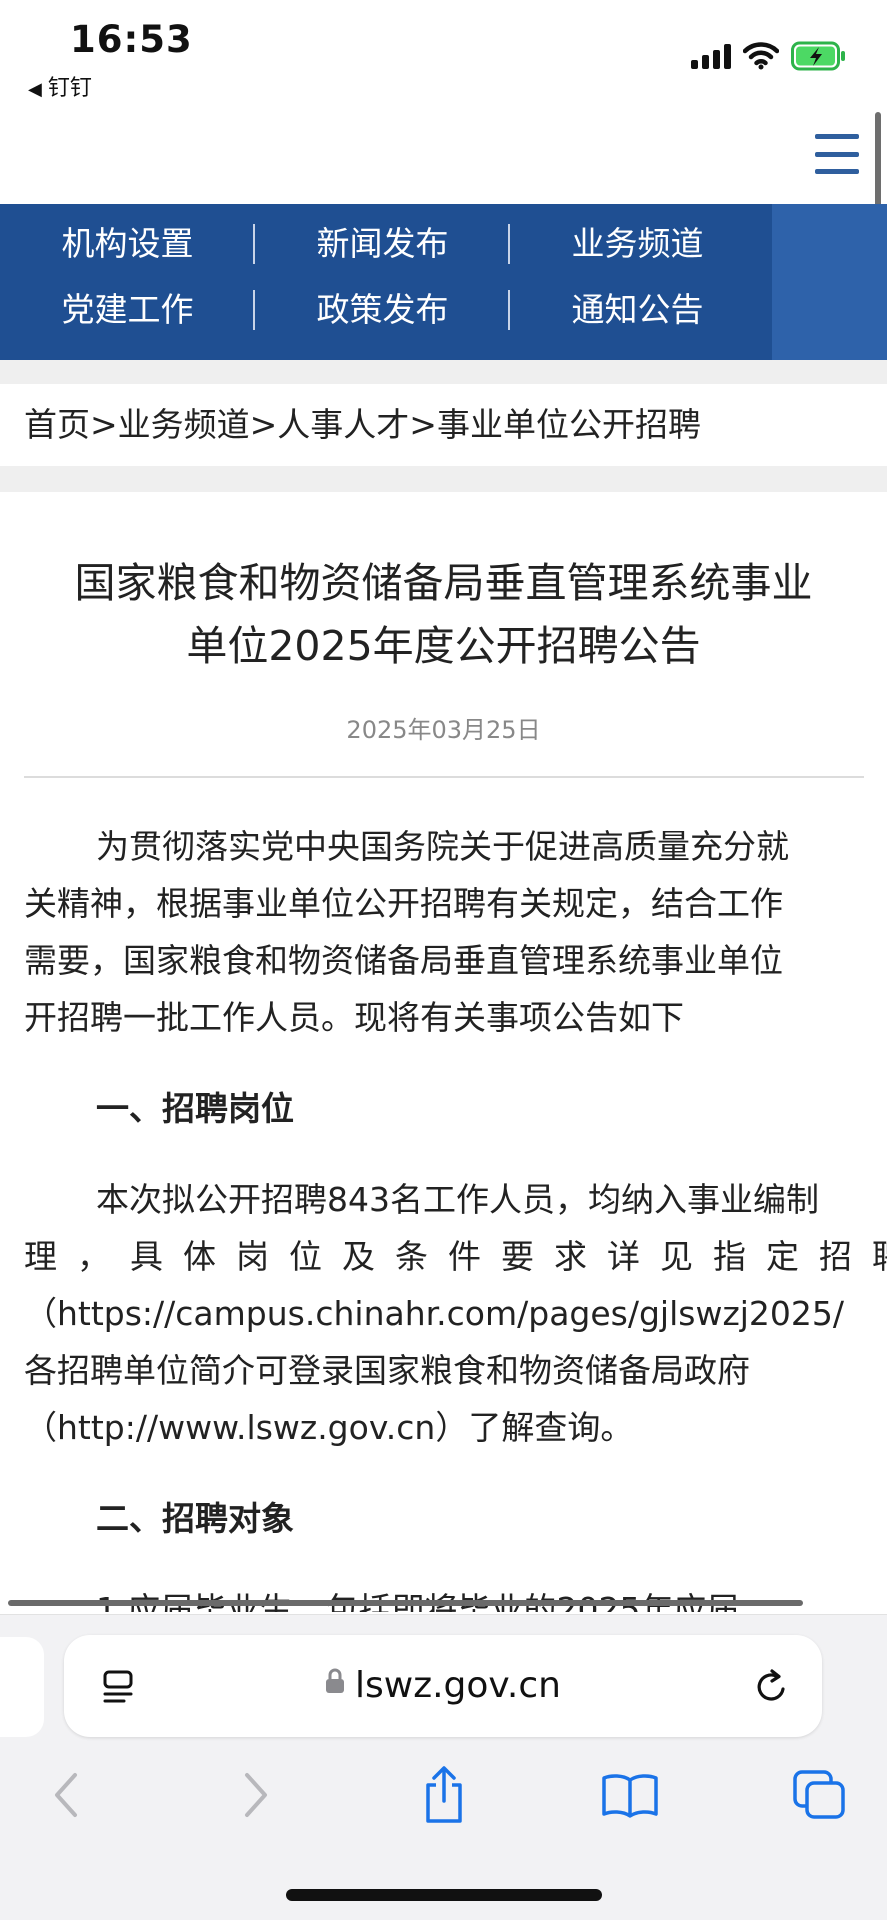  What do you see at coordinates (443, 156) in the screenshot?
I see `site-header` at bounding box center [443, 156].